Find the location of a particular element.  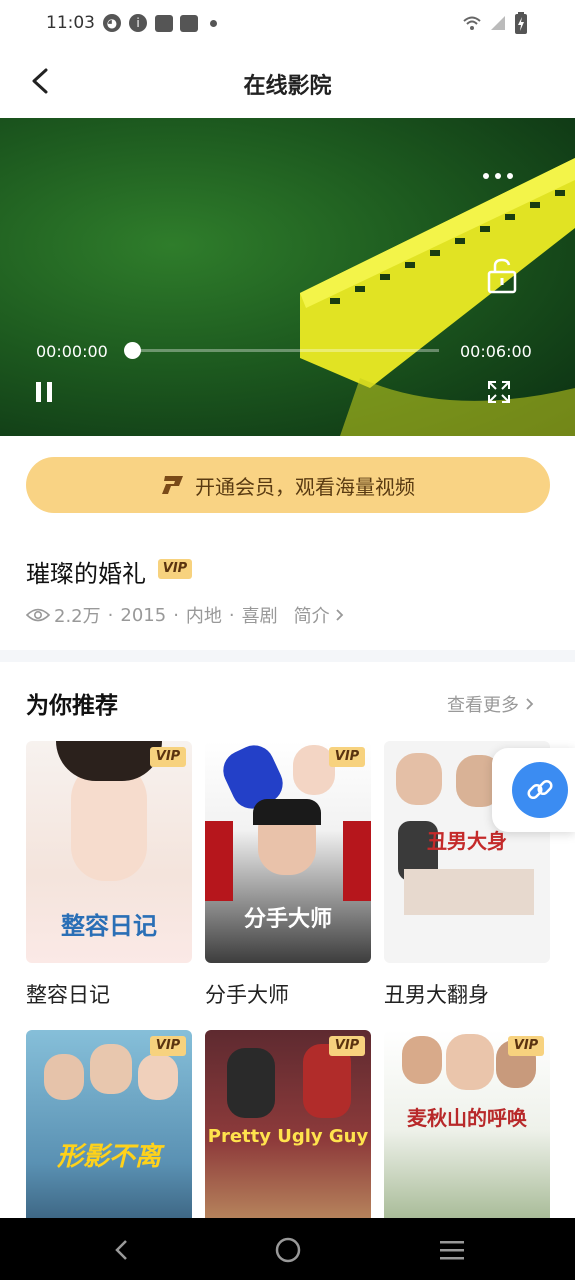

fullscreen-button is located at coordinates (499, 392).